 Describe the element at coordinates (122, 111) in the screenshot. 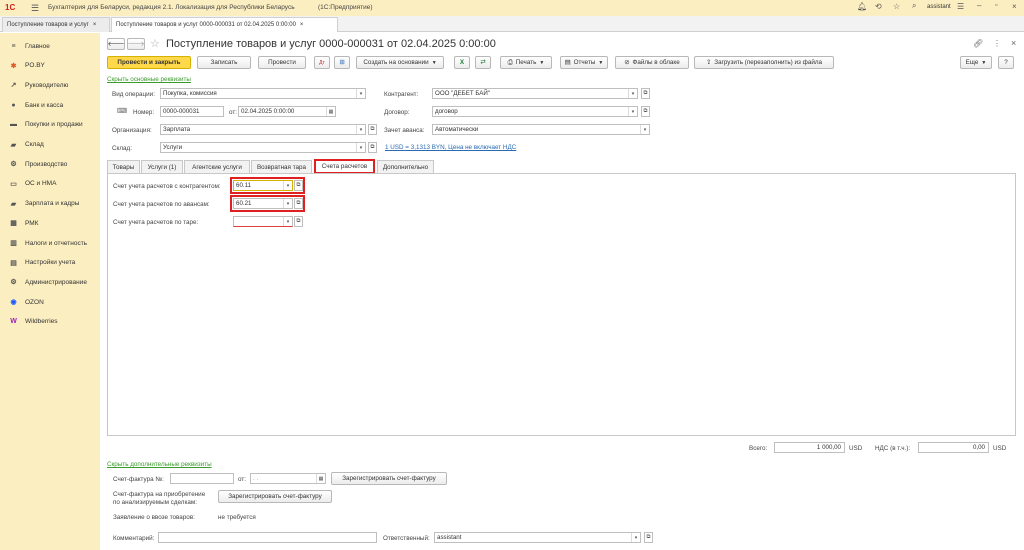

I see `number-edit-icon: ⌨` at that location.